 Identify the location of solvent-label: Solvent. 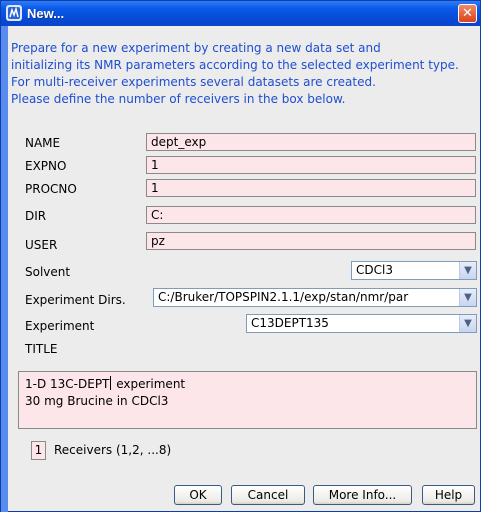
(48, 272).